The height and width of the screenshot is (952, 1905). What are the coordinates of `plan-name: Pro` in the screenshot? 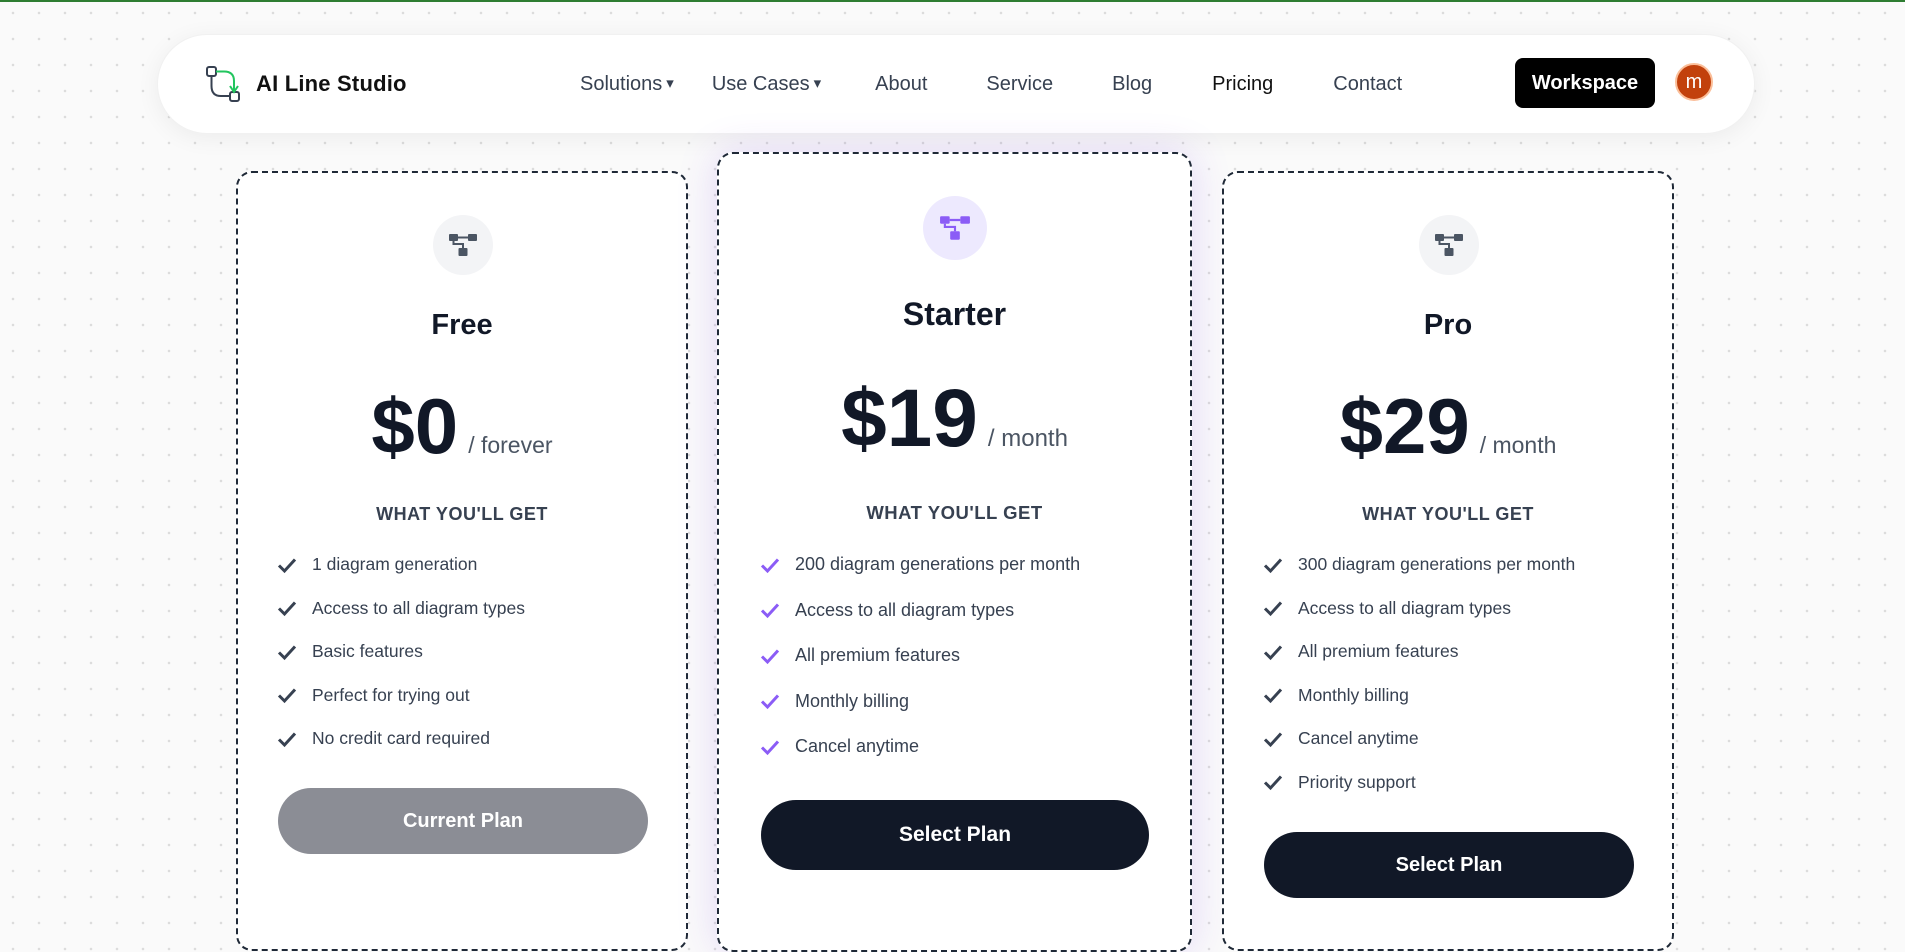 It's located at (1448, 325).